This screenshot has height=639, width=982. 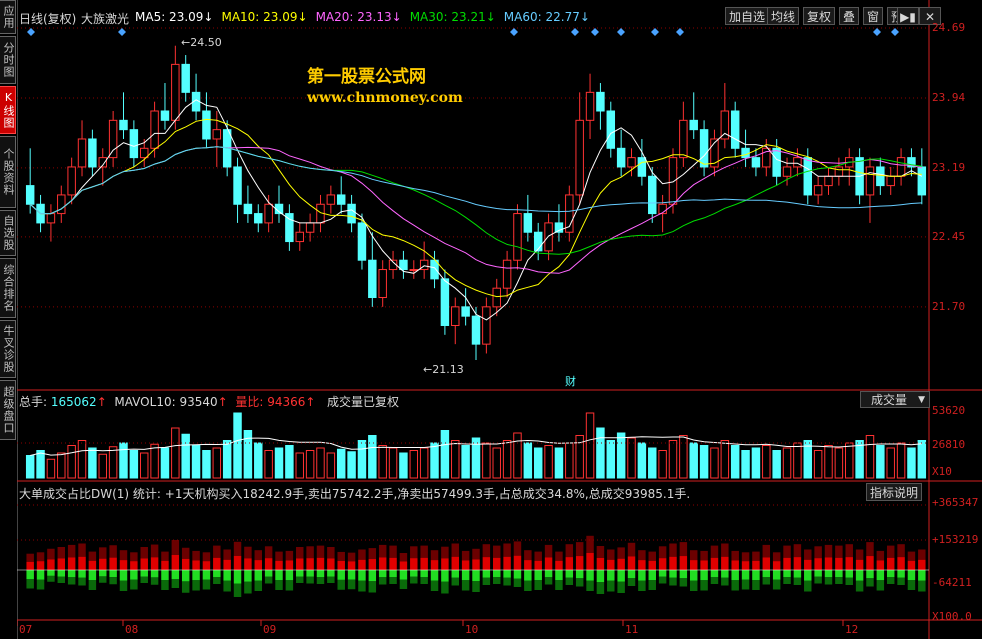 I want to click on ma-legend-item: MA10: 23.09↓, so click(x=264, y=17).